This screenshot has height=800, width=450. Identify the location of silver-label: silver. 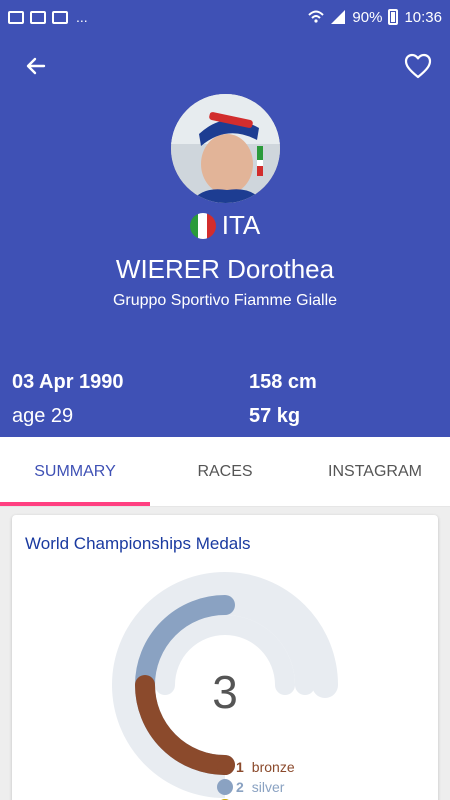
(268, 787).